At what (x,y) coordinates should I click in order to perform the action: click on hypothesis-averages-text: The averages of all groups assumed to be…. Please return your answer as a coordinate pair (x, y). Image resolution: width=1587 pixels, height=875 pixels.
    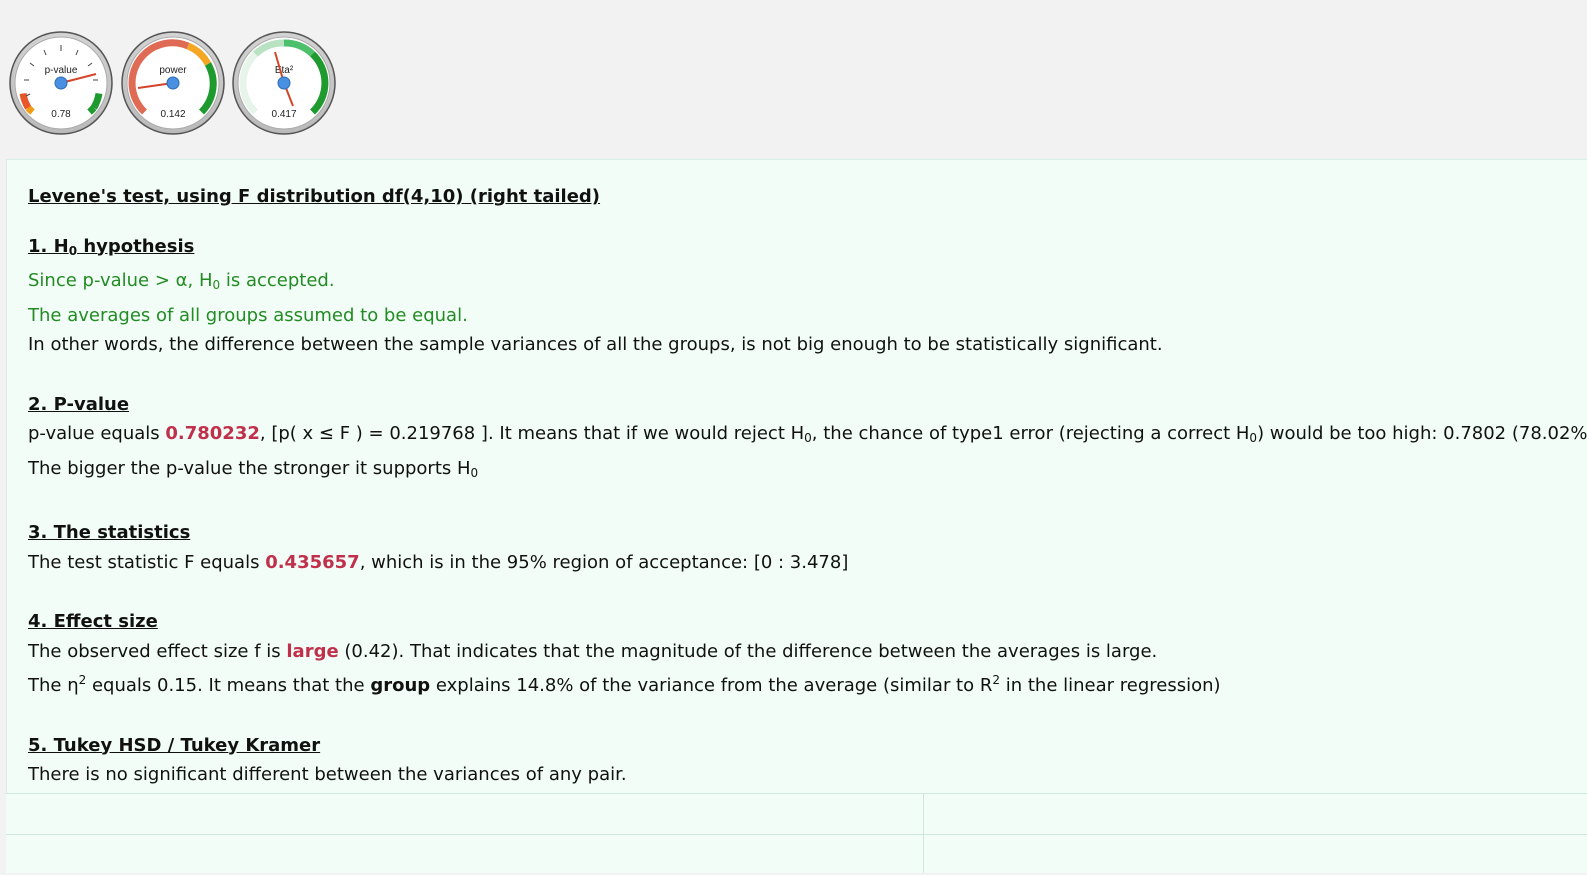
    Looking at the image, I should click on (248, 315).